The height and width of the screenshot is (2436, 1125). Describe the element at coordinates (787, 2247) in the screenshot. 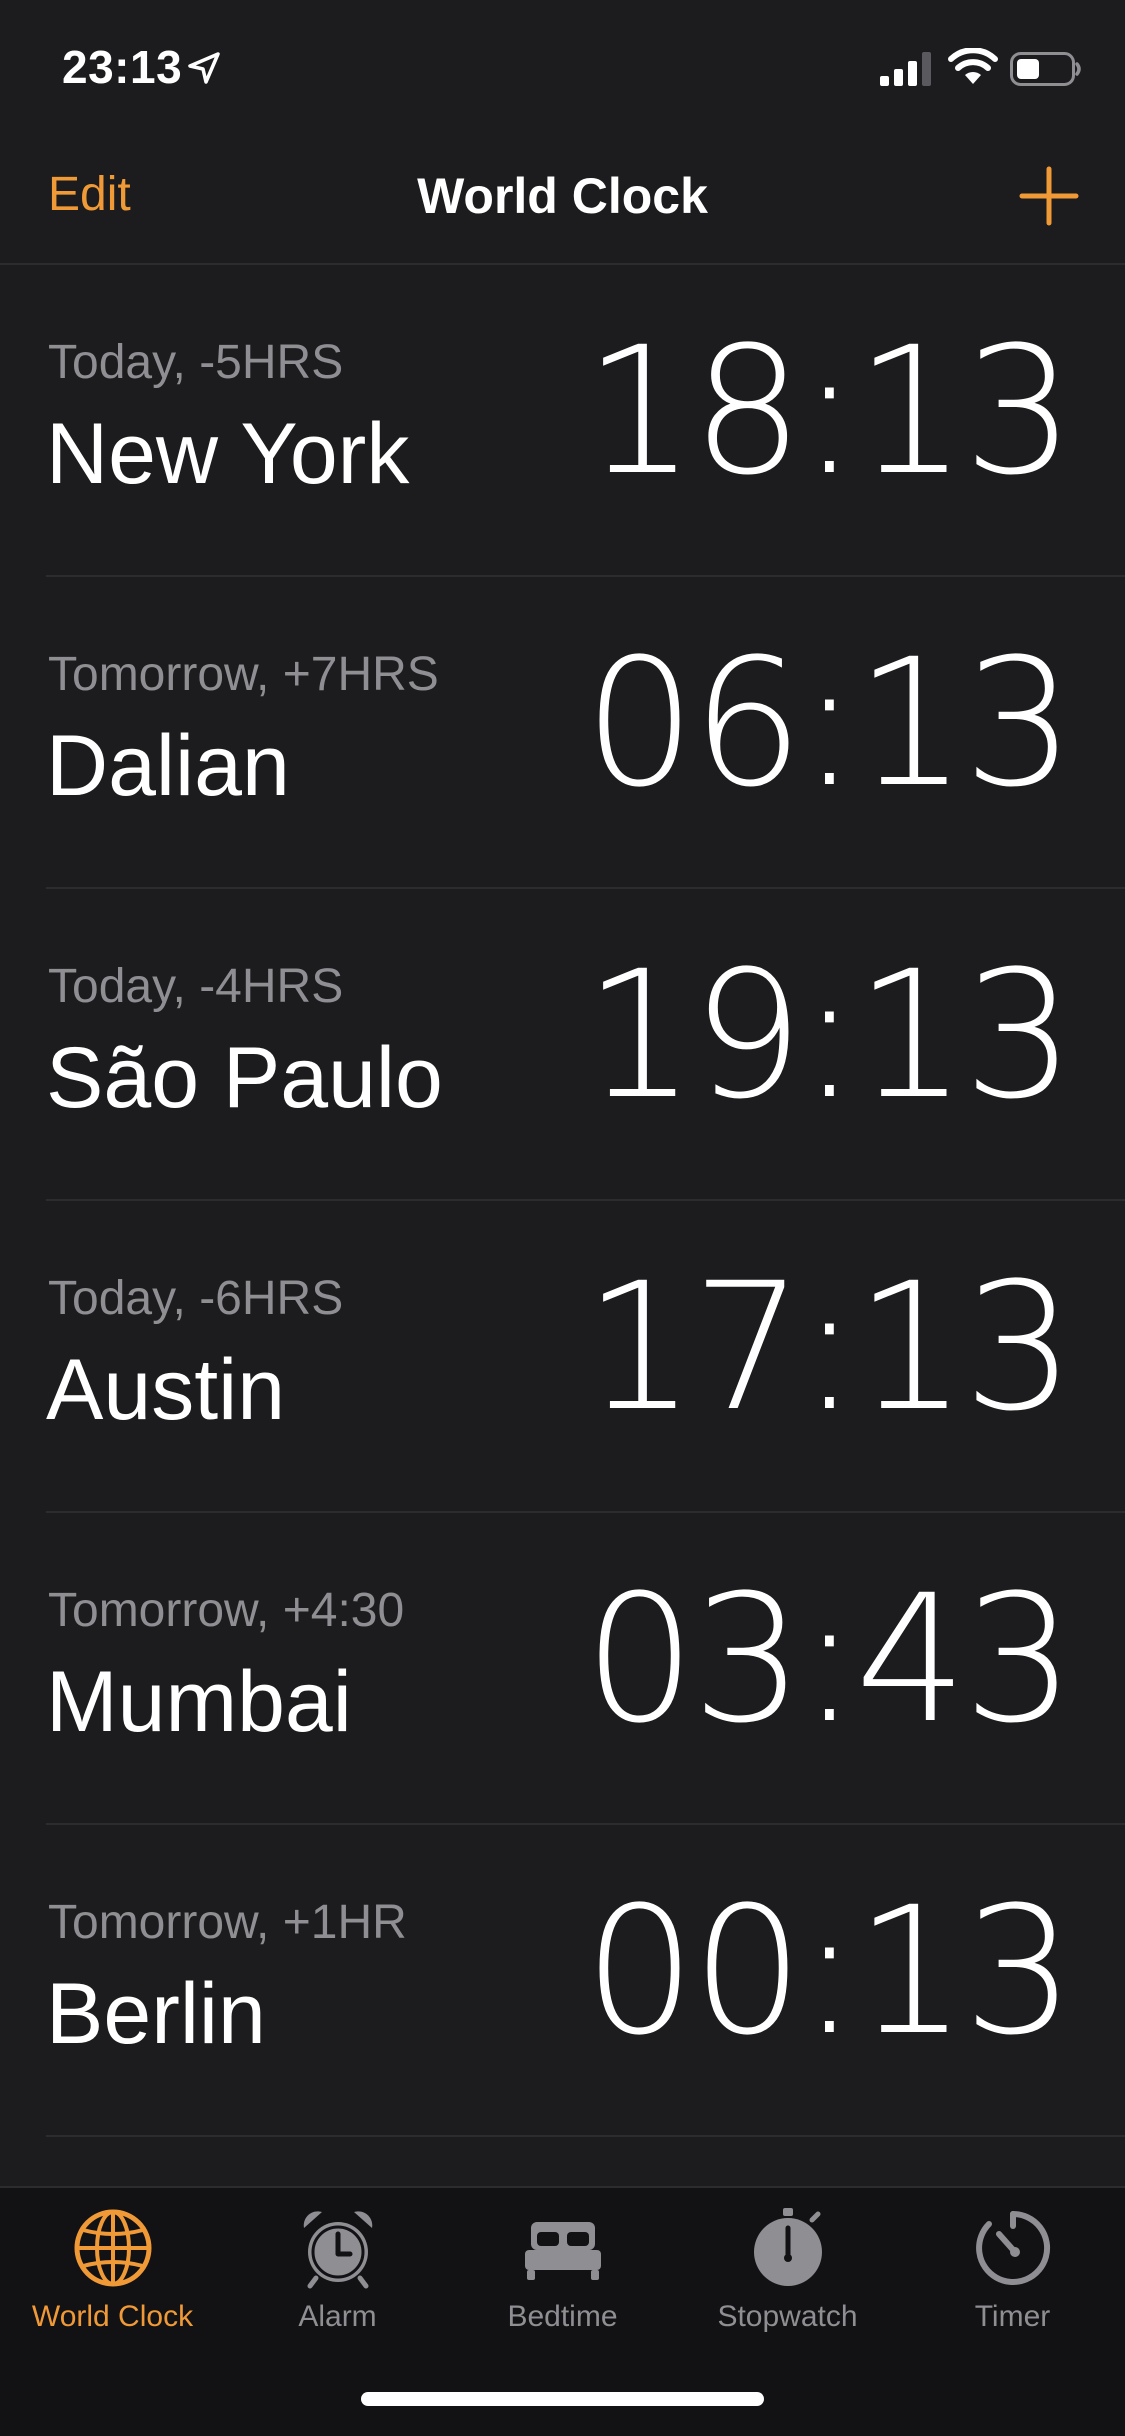

I see `stopwatch-icon` at that location.